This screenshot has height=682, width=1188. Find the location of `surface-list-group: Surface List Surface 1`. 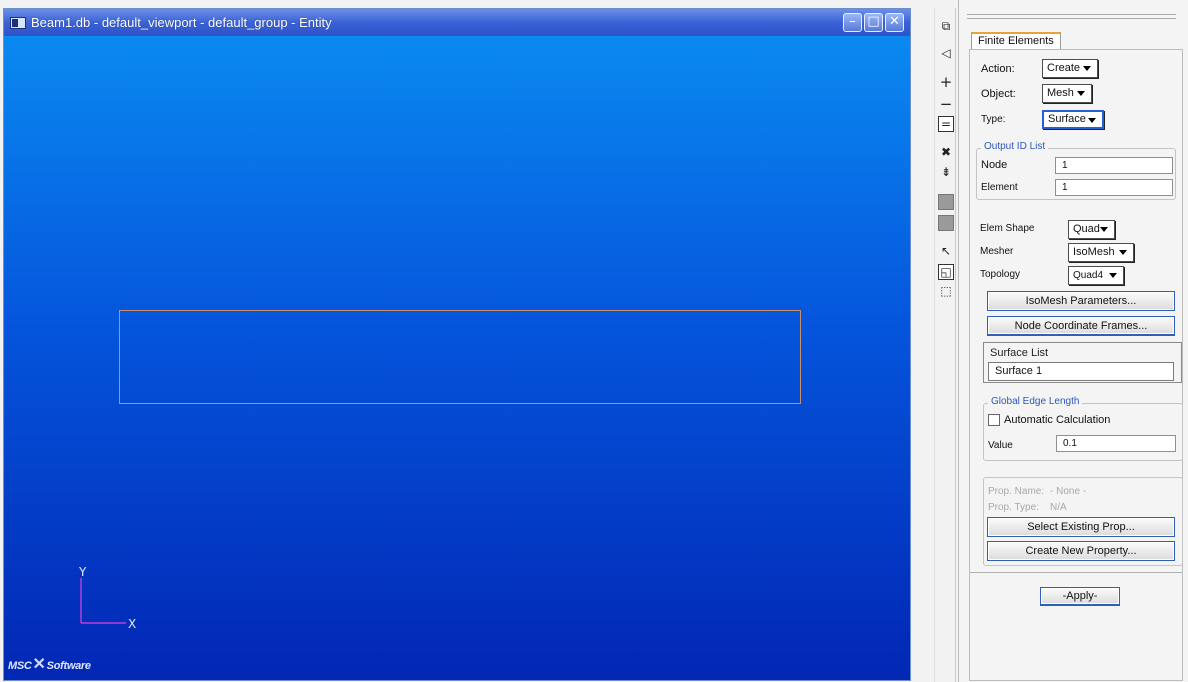

surface-list-group: Surface List Surface 1 is located at coordinates (1082, 362).